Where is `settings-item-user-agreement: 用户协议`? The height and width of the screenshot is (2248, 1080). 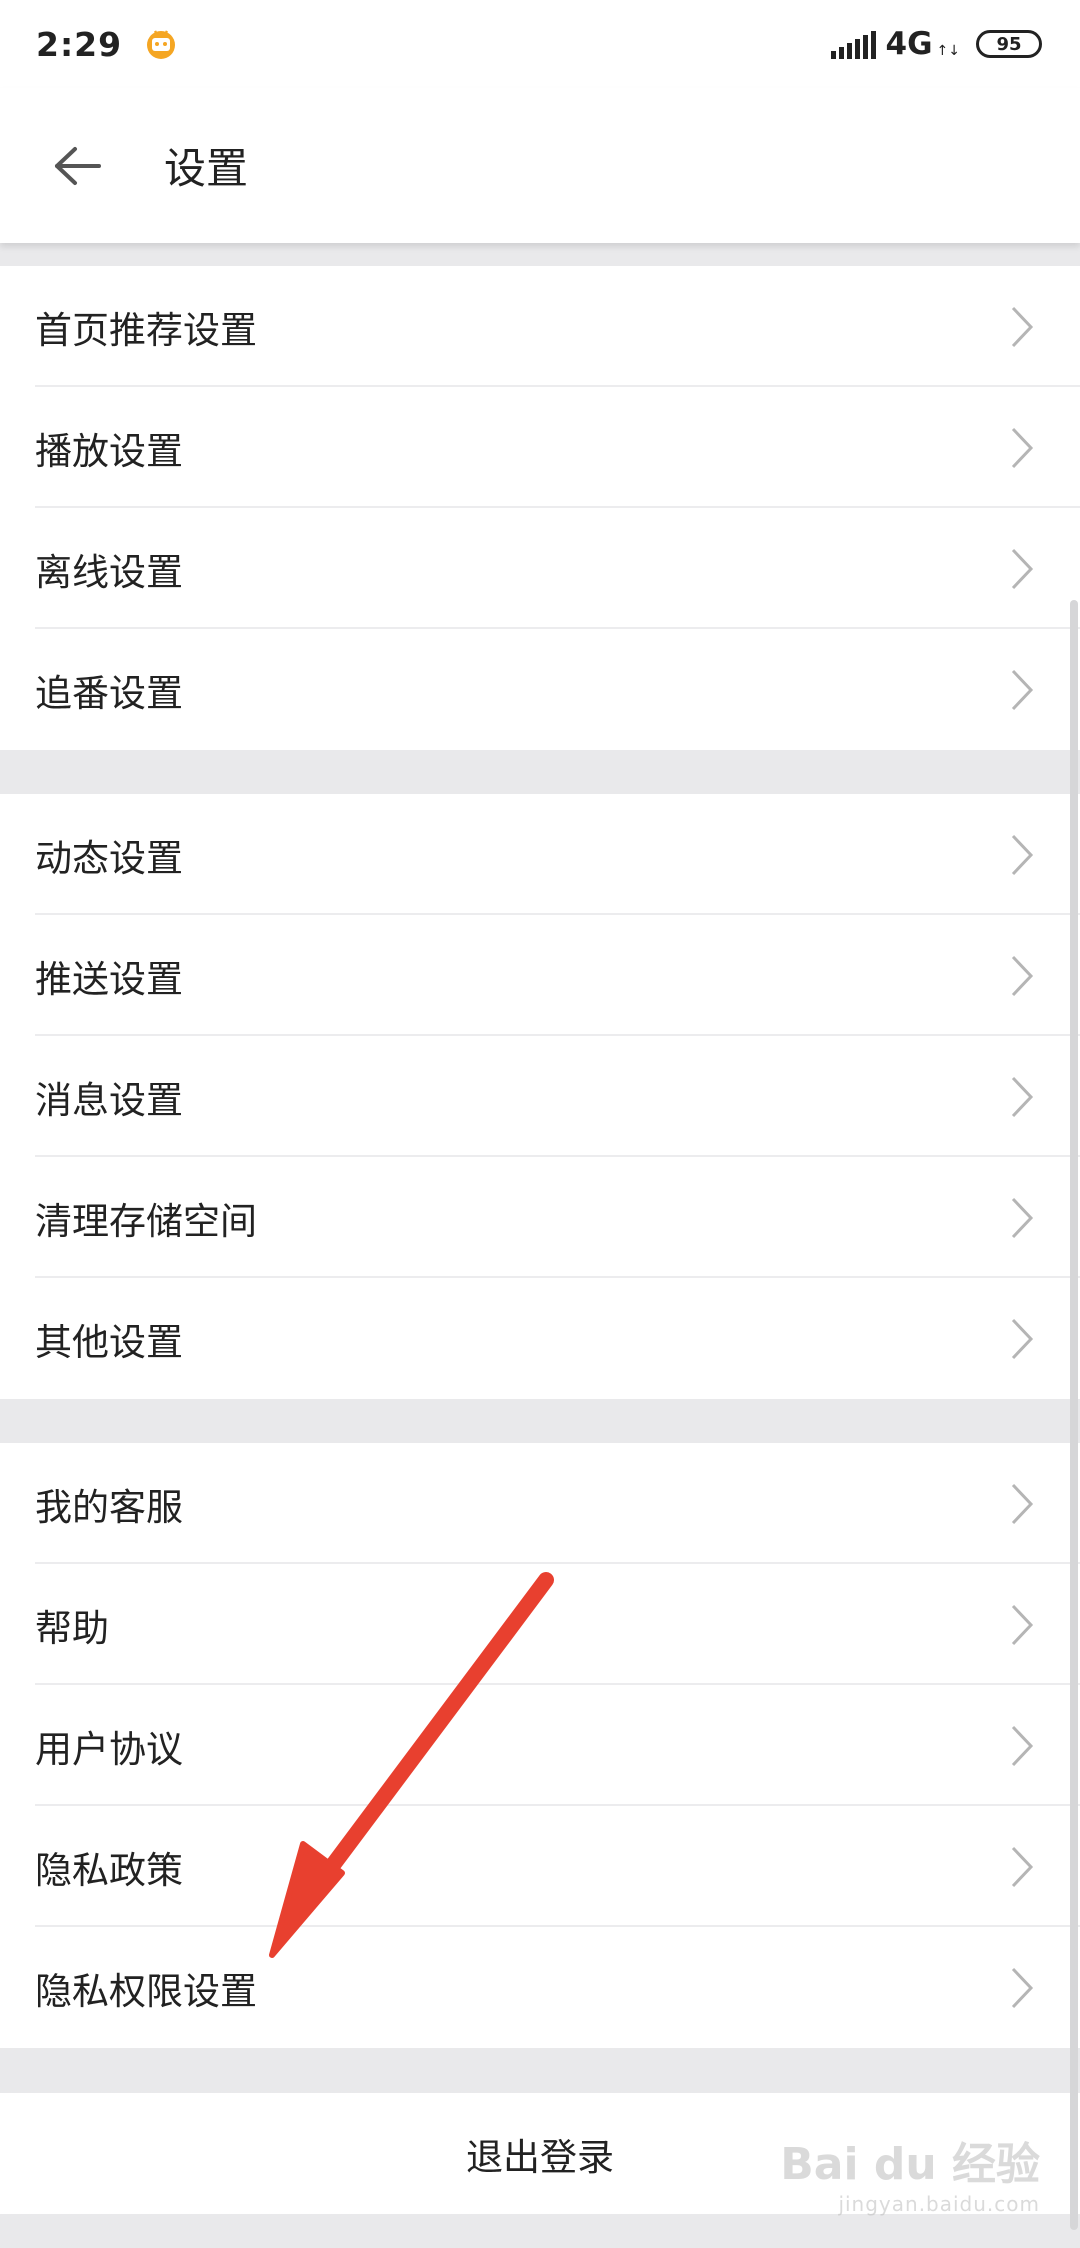
settings-item-user-agreement: 用户协议 is located at coordinates (540, 1745).